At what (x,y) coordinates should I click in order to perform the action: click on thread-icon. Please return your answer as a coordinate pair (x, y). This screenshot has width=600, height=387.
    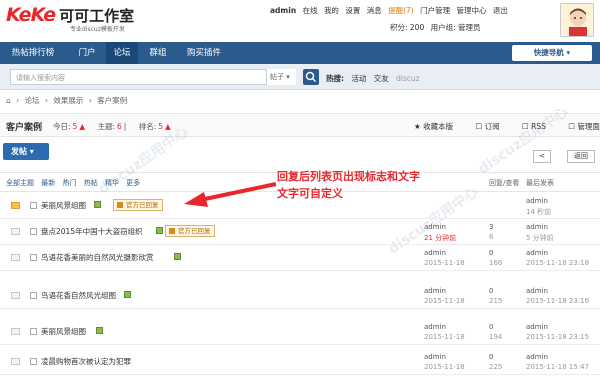
    Looking at the image, I should click on (15, 231).